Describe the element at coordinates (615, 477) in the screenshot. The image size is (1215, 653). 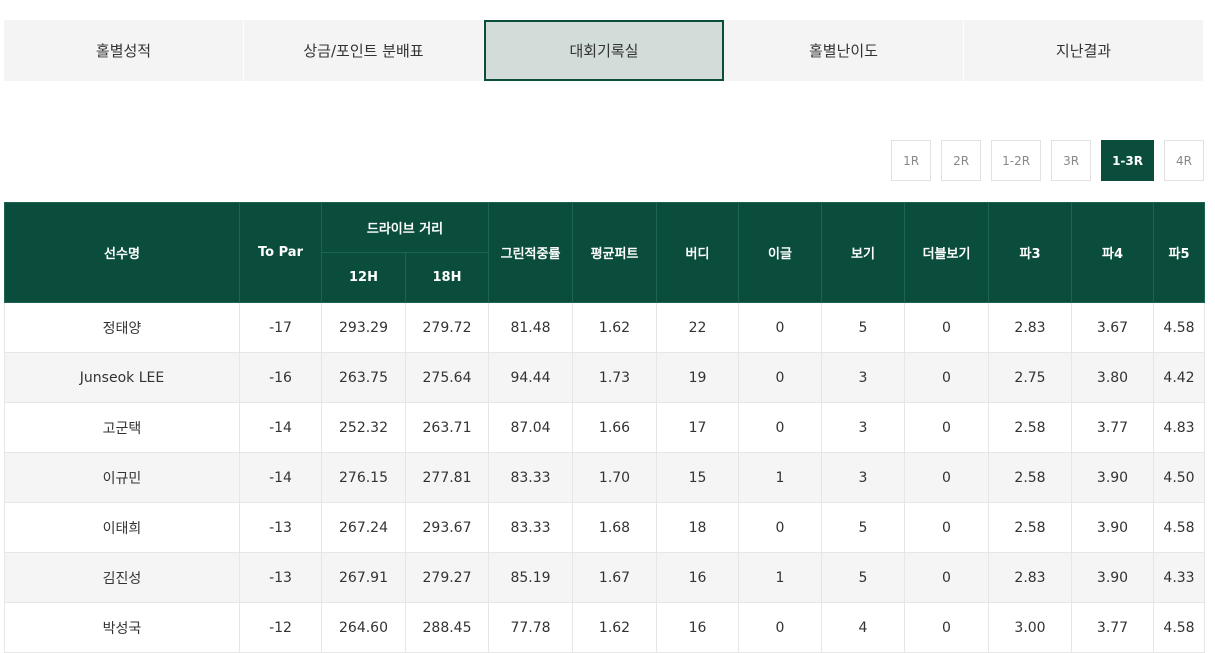
I see `stat-cell: 1.70` at that location.